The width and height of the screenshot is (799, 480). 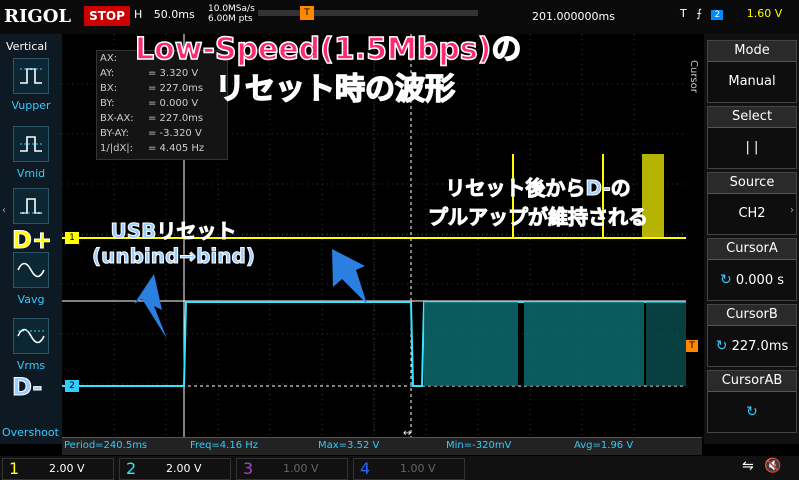 What do you see at coordinates (109, 88) in the screenshot?
I see `readout-row-label: BX:` at bounding box center [109, 88].